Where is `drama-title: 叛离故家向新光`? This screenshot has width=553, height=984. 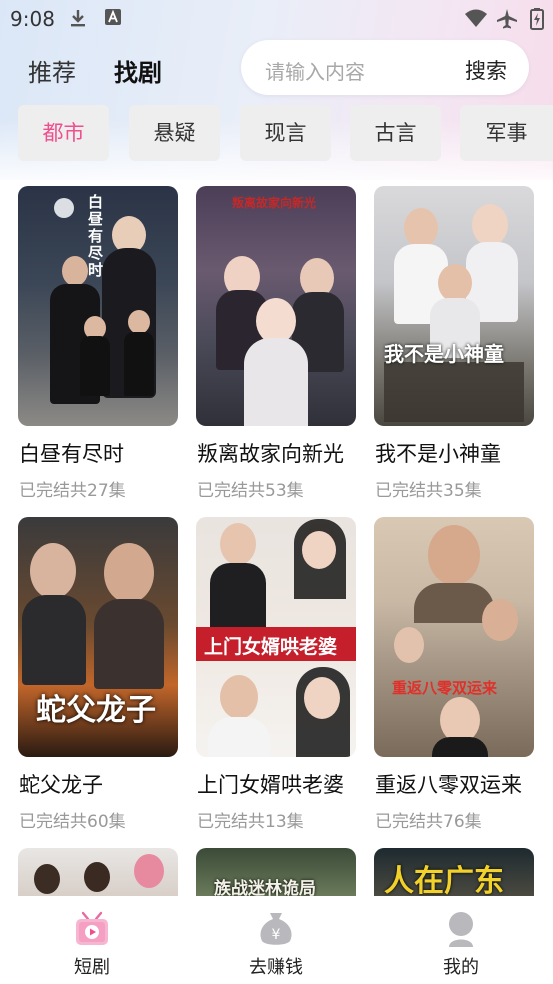
drama-title: 叛离故家向新光 is located at coordinates (270, 454).